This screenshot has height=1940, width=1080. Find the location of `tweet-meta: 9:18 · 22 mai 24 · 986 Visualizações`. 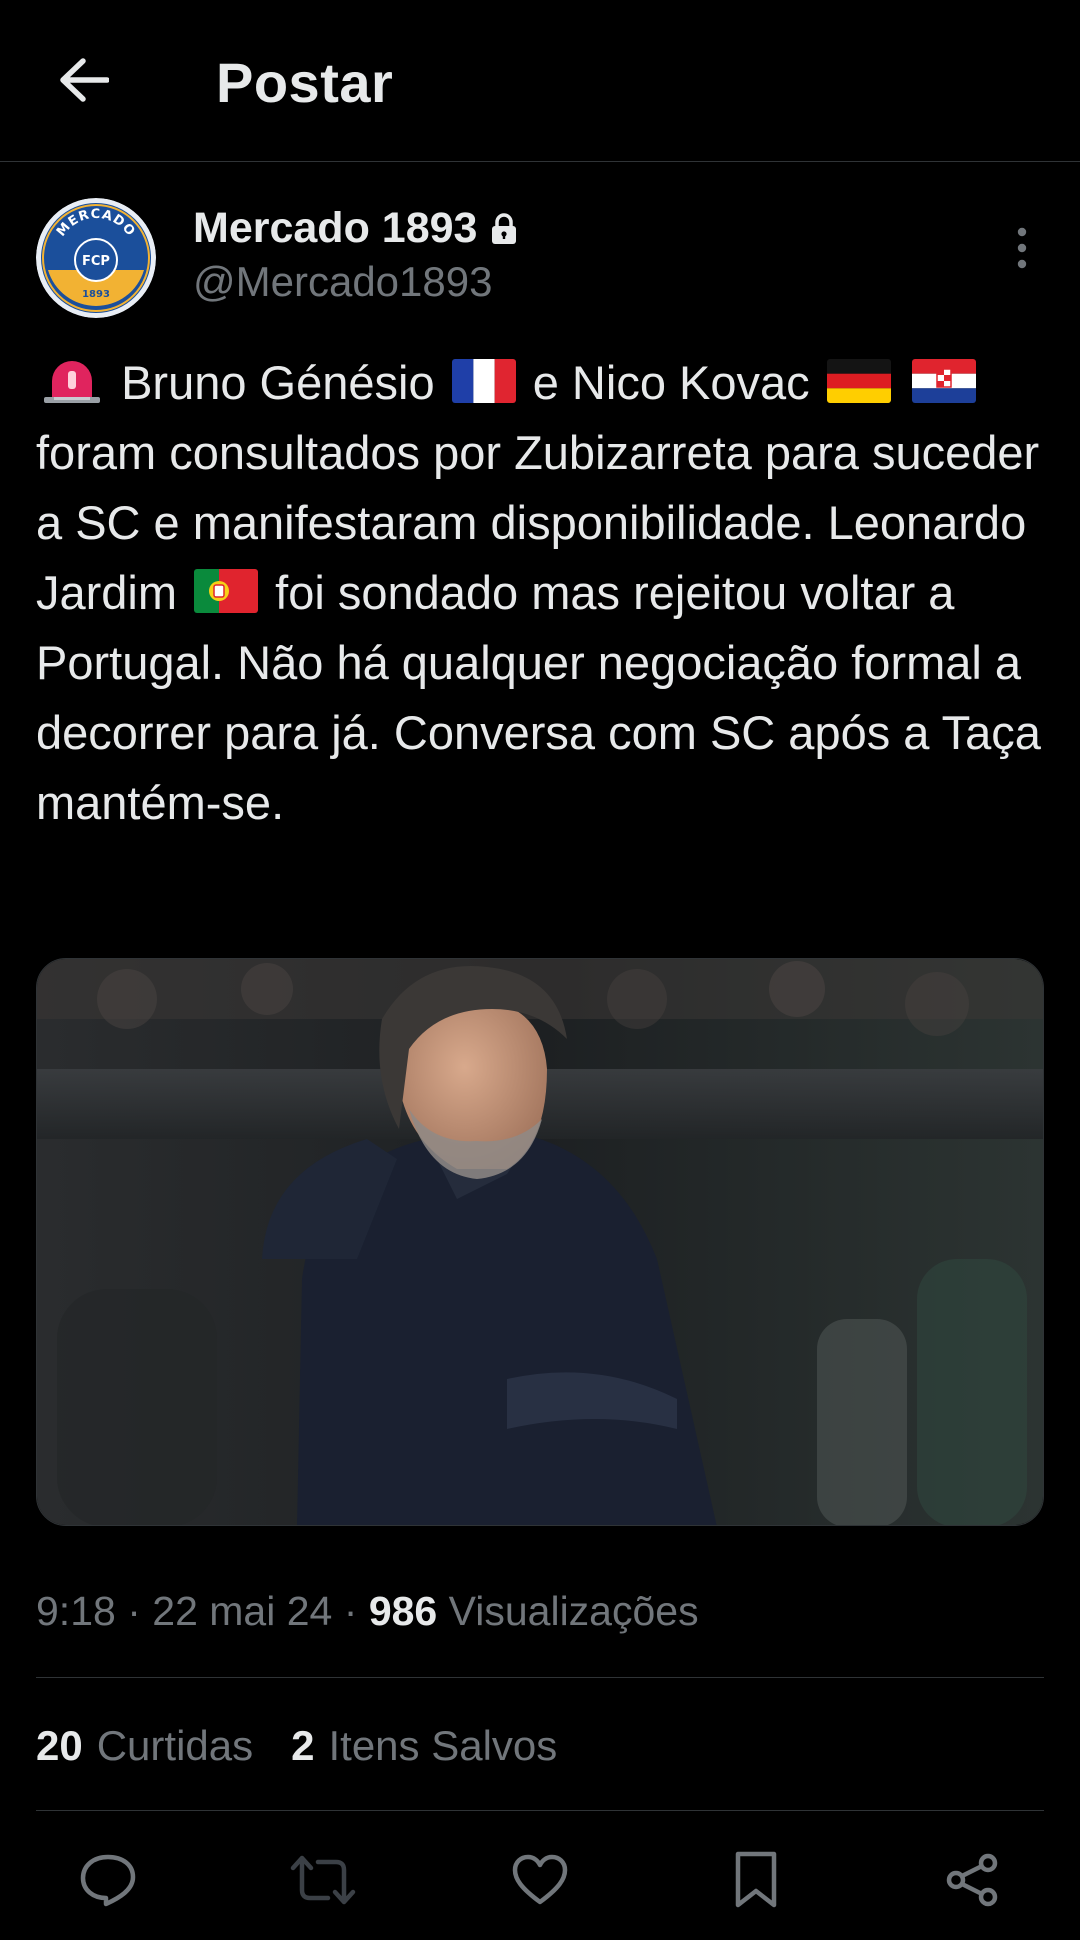

tweet-meta: 9:18 · 22 mai 24 · 986 Visualizações is located at coordinates (367, 1611).